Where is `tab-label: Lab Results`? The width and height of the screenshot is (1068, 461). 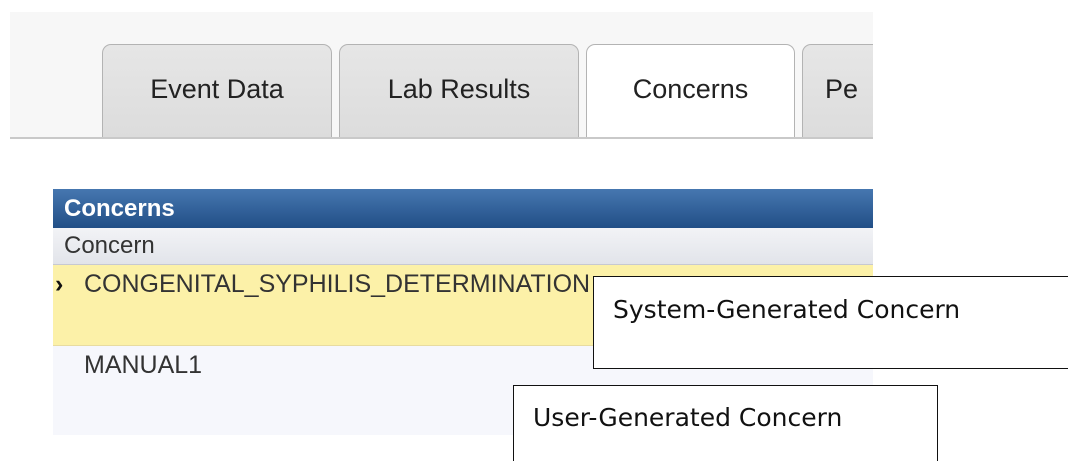 tab-label: Lab Results is located at coordinates (459, 89).